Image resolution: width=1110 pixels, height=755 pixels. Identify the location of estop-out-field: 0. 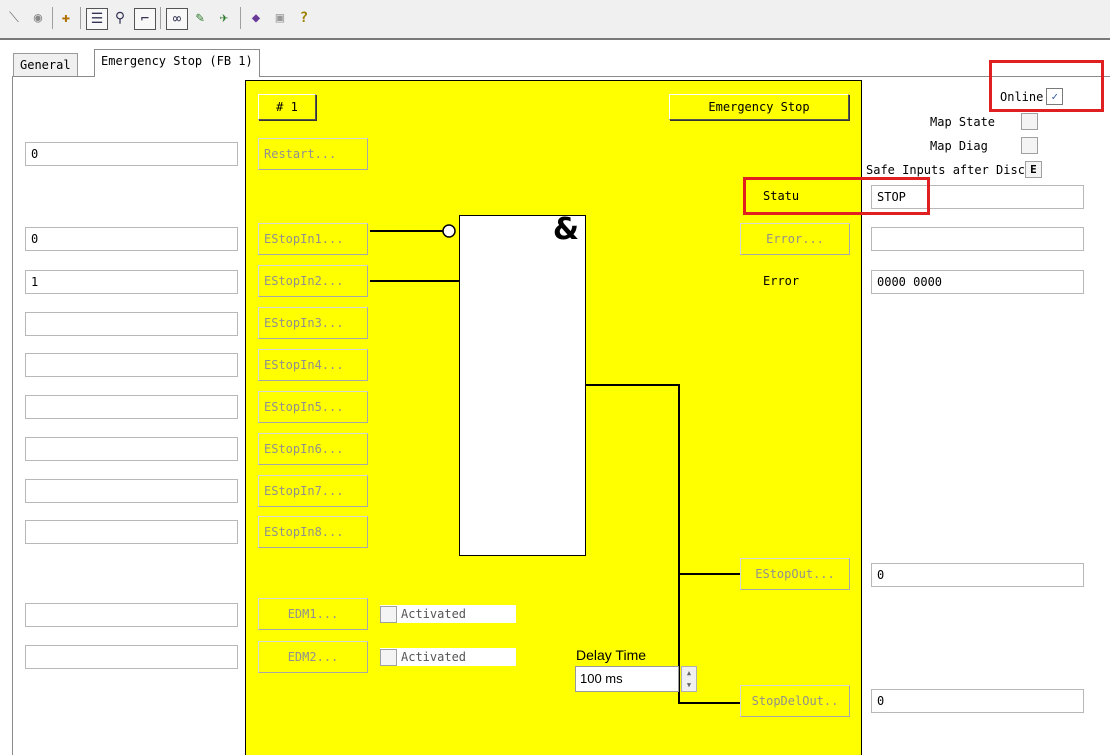
(977, 575).